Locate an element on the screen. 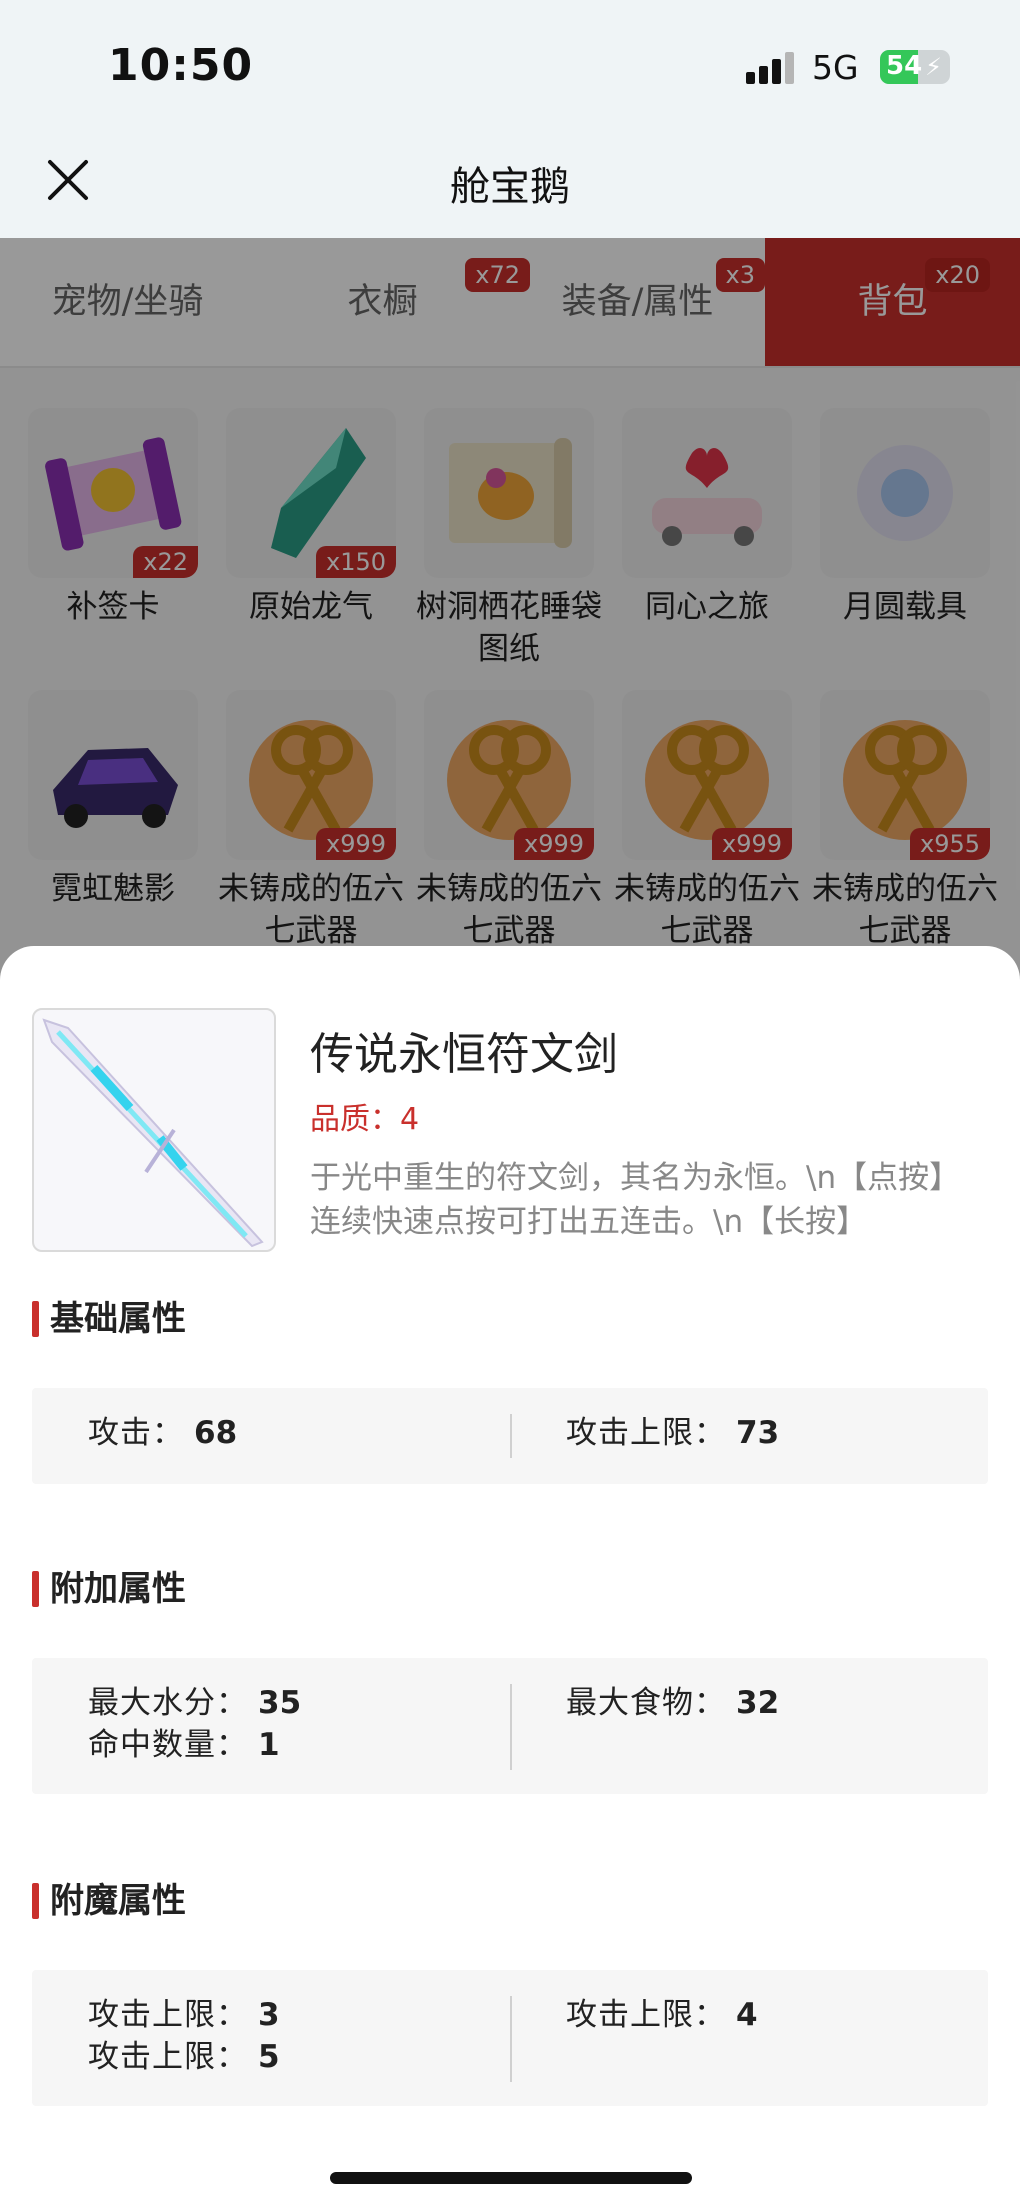  attribute-row: 攻击上限： 5 is located at coordinates (184, 2057).